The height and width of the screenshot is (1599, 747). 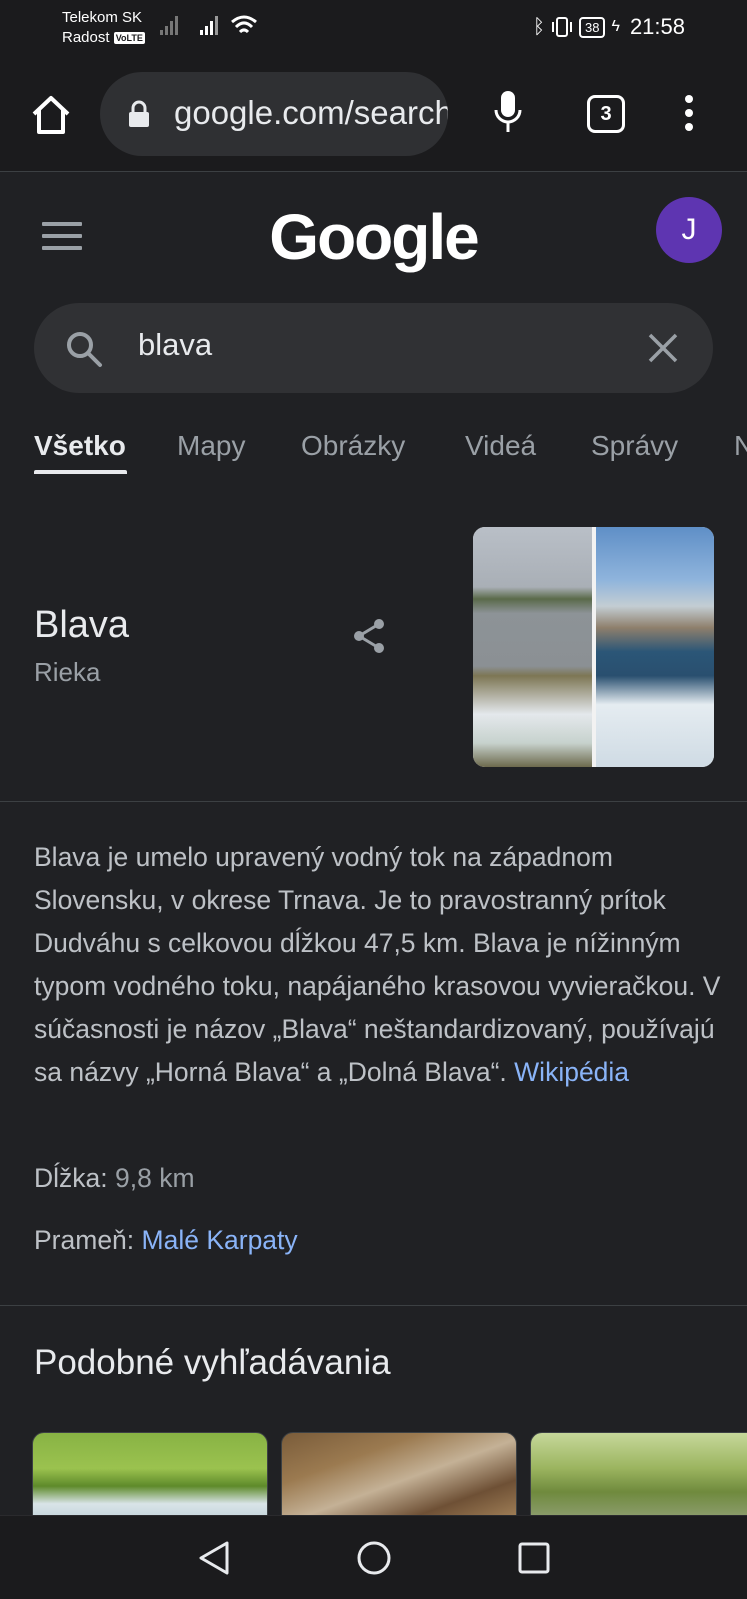 What do you see at coordinates (562, 27) in the screenshot?
I see `vibrate-icon` at bounding box center [562, 27].